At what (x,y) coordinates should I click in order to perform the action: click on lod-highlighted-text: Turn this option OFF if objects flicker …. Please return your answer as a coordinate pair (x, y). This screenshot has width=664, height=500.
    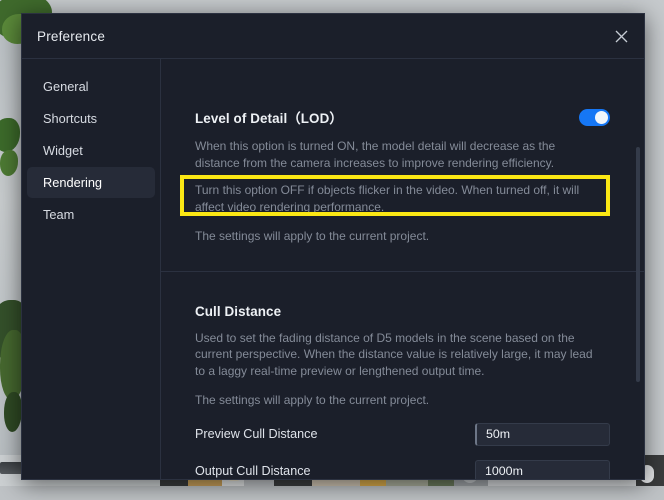
    Looking at the image, I should click on (387, 198).